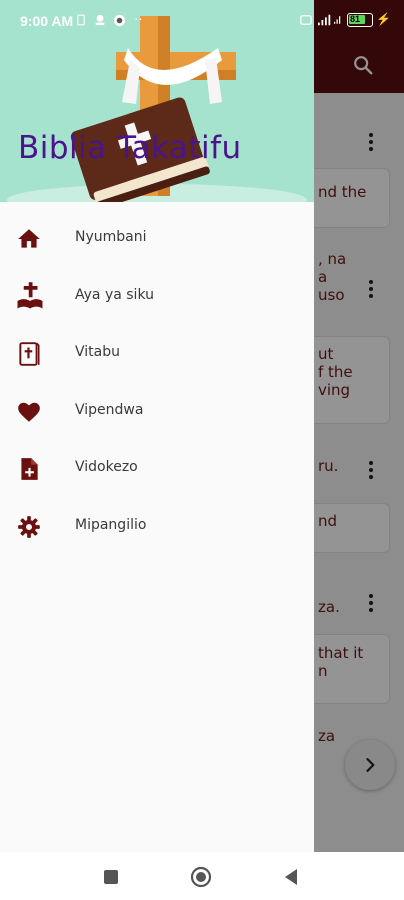  Describe the element at coordinates (111, 237) in the screenshot. I see `menu-label: Nyumbani` at that location.